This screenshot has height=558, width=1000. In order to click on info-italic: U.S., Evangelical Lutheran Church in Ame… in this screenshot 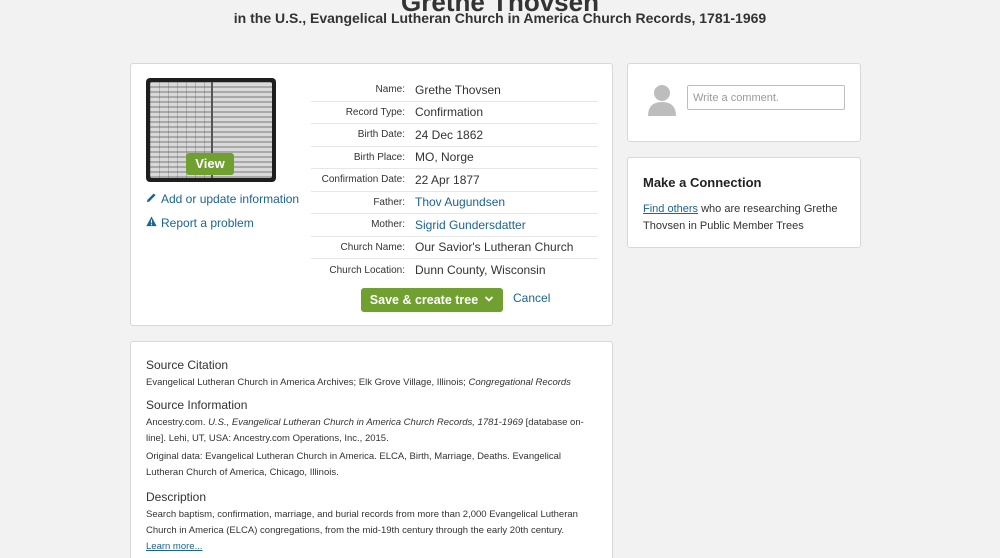, I will do `click(366, 422)`.